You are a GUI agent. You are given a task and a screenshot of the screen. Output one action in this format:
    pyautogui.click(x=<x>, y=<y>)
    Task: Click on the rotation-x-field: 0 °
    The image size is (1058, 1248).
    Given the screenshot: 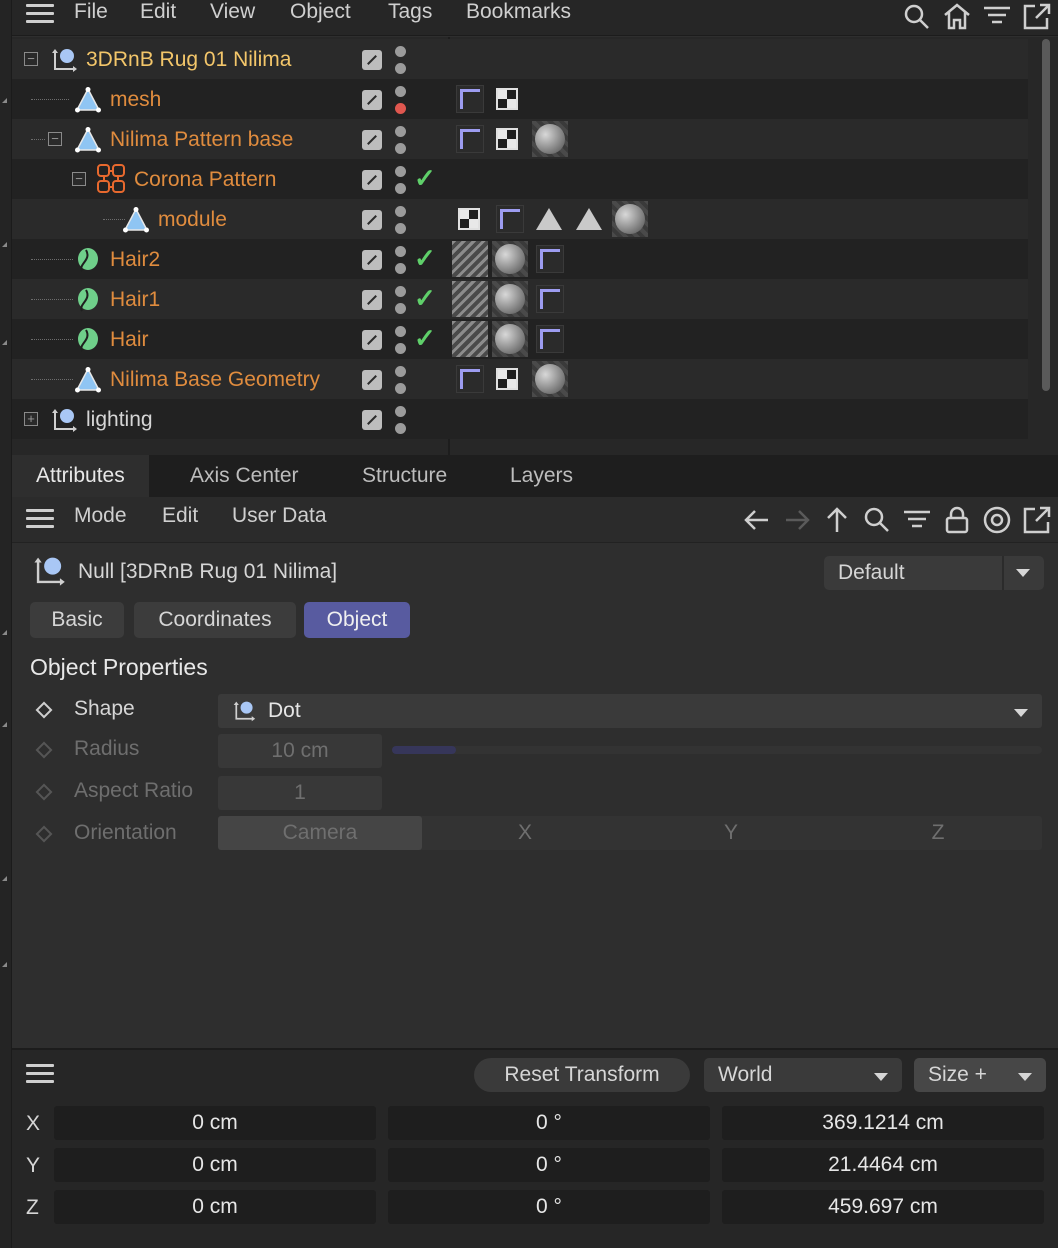 What is the action you would take?
    pyautogui.click(x=549, y=1123)
    